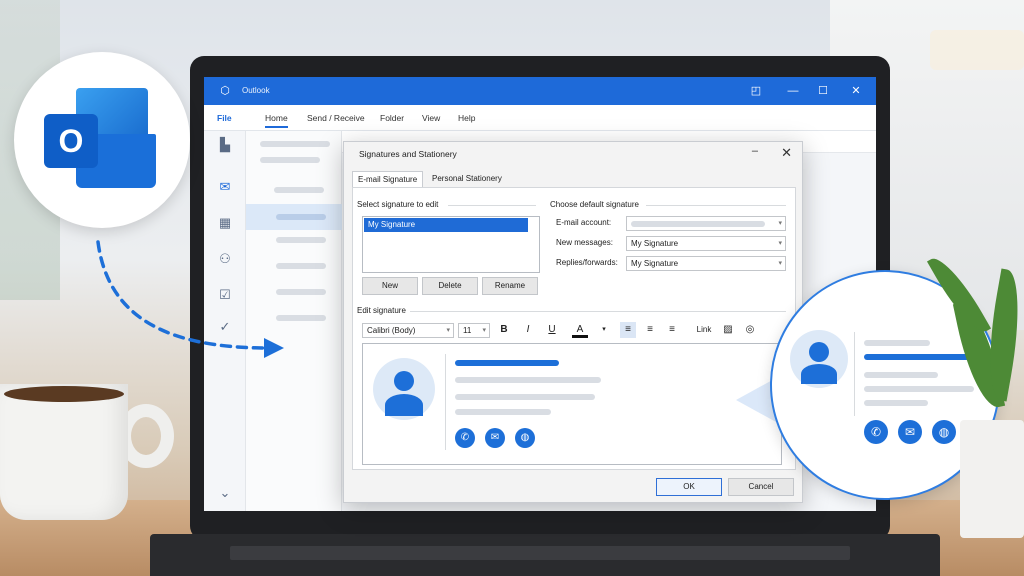 Image resolution: width=1024 pixels, height=576 pixels. Describe the element at coordinates (408, 154) in the screenshot. I see `dialog-title: Signatures and Stationery` at that location.